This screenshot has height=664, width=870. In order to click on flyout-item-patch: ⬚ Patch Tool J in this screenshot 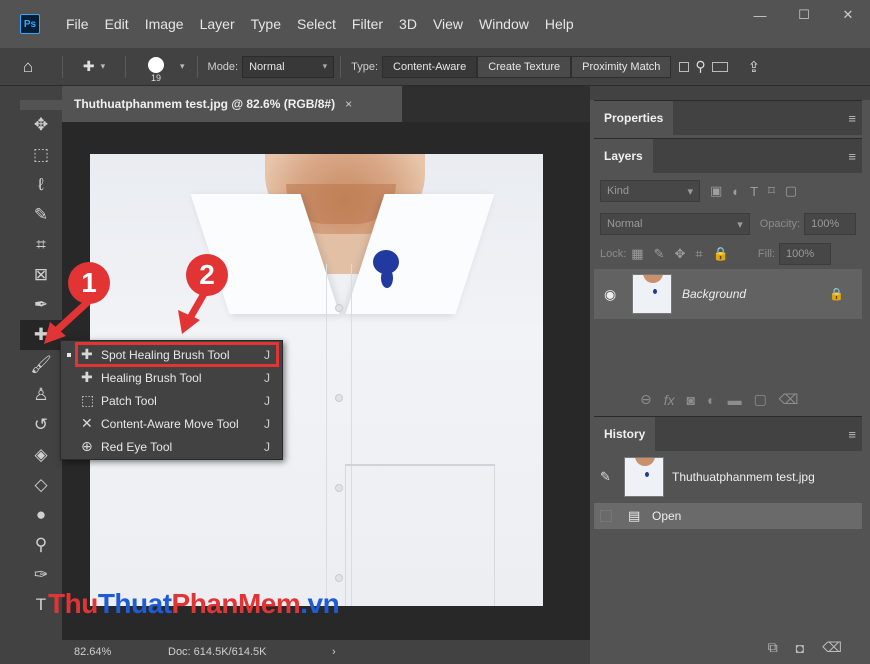, I will do `click(171, 400)`.